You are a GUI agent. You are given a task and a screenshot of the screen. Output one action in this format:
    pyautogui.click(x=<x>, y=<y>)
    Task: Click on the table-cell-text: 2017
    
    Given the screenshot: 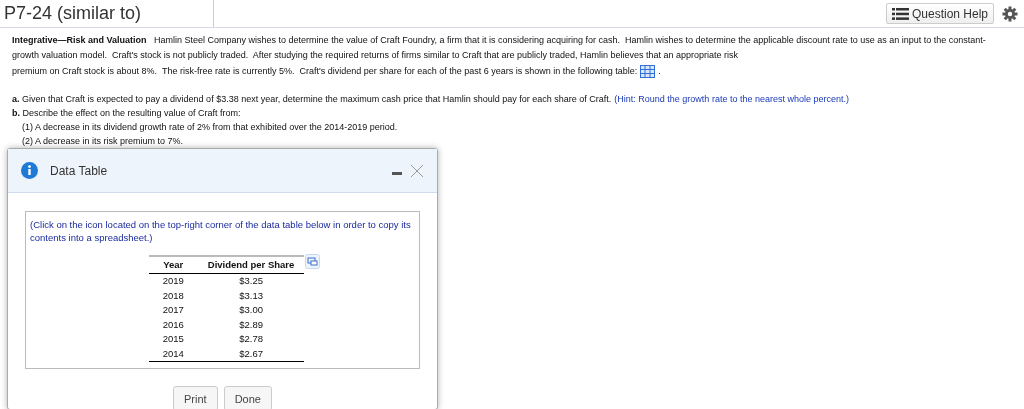 What is the action you would take?
    pyautogui.click(x=173, y=310)
    